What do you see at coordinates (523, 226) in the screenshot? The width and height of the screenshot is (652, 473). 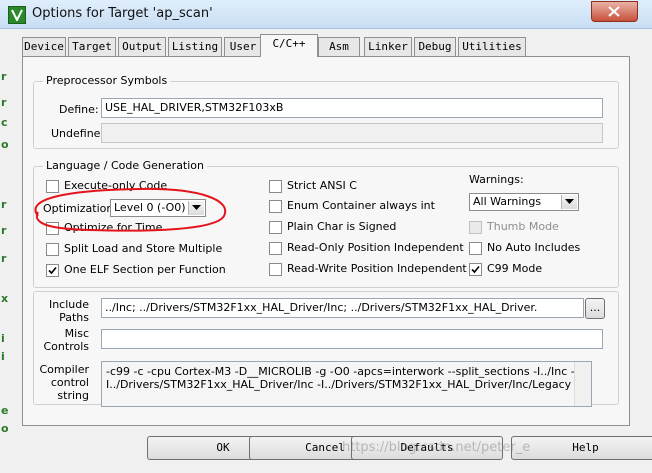 I see `thumb-mode-label: Thumb Mode` at bounding box center [523, 226].